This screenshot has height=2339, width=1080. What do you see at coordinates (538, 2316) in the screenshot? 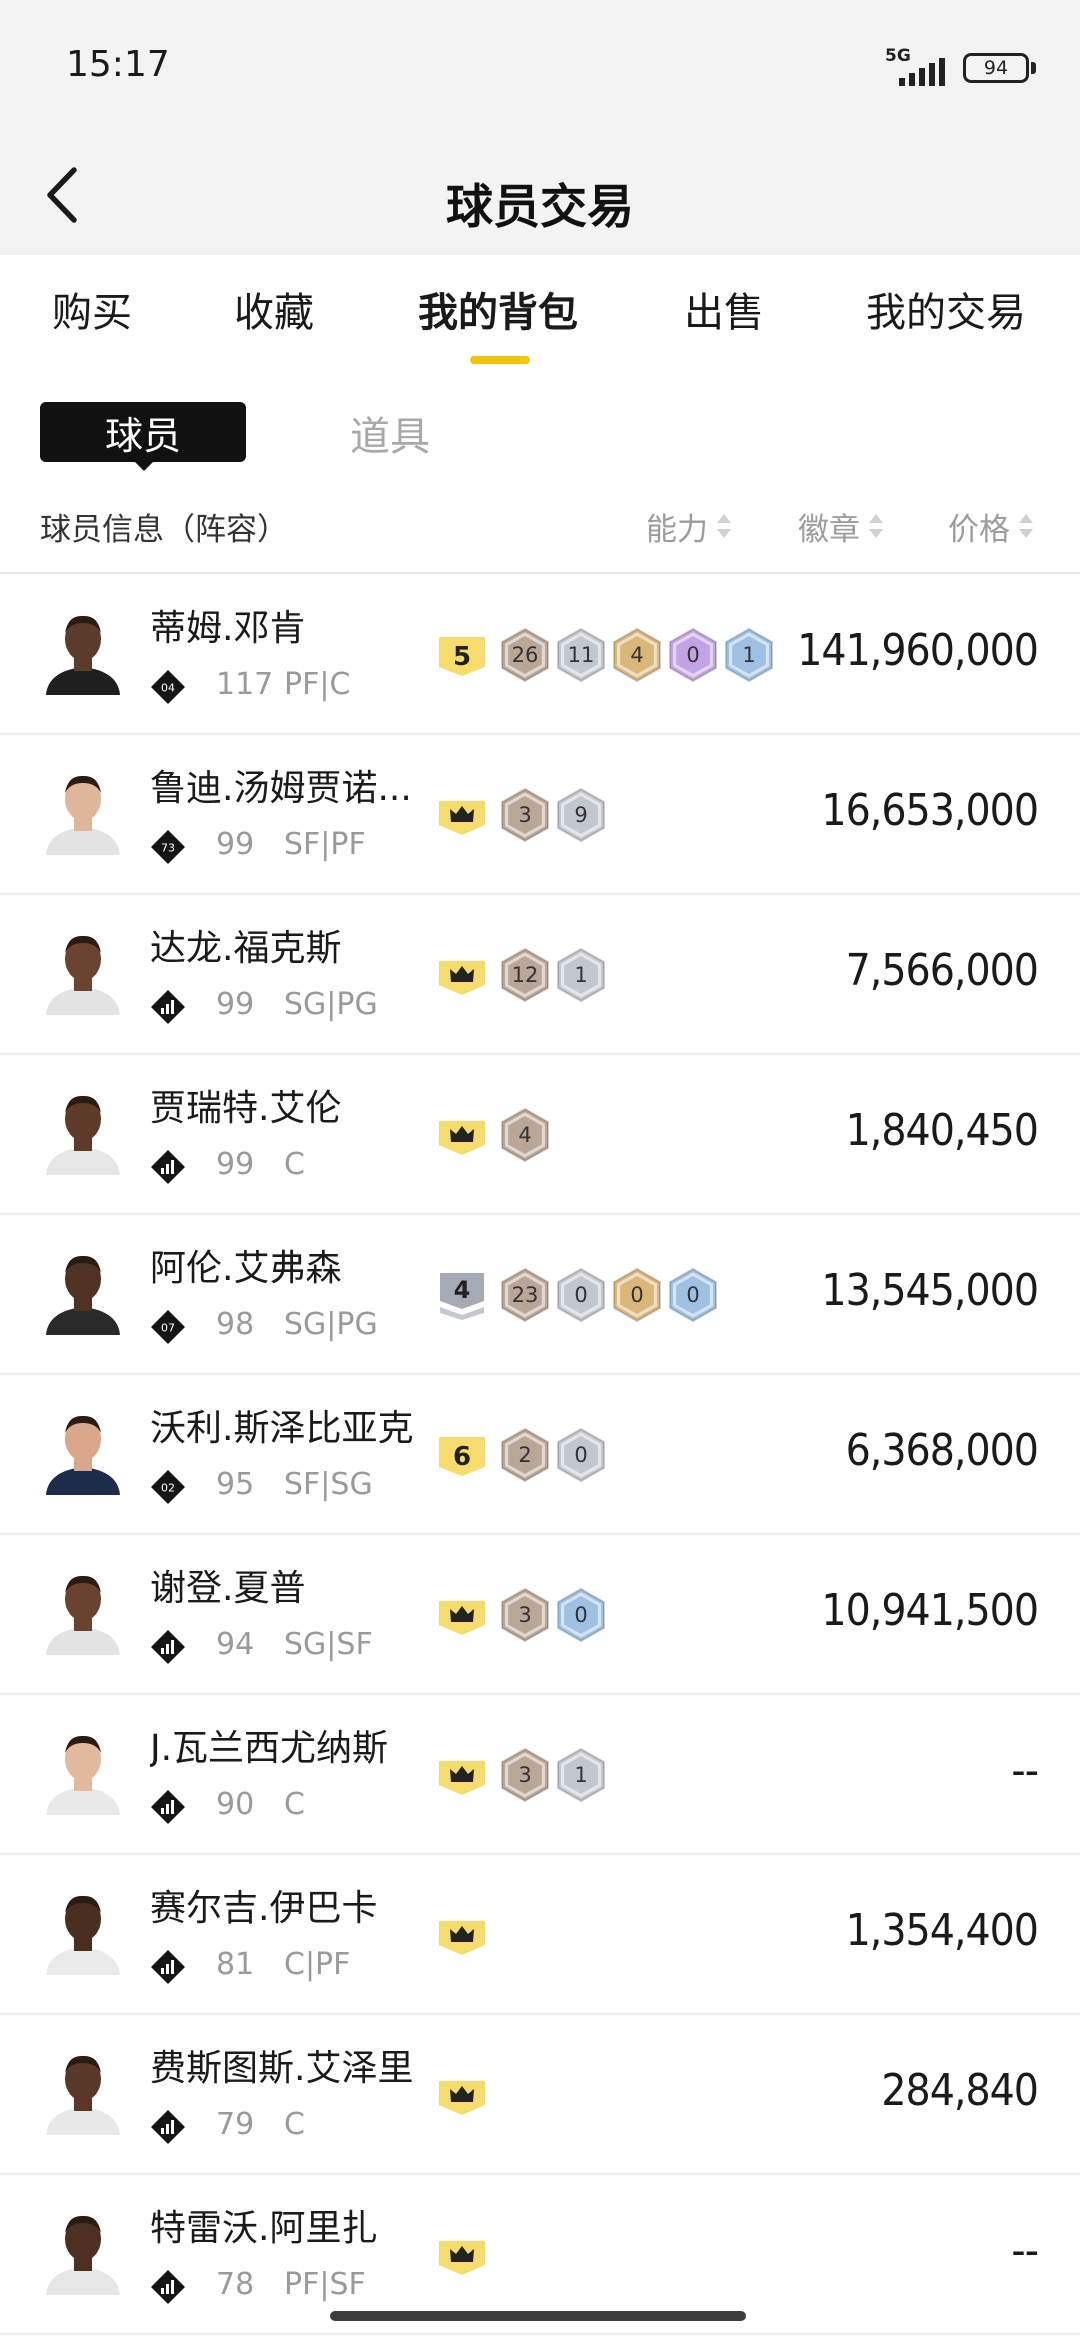
I see `home-indicator` at bounding box center [538, 2316].